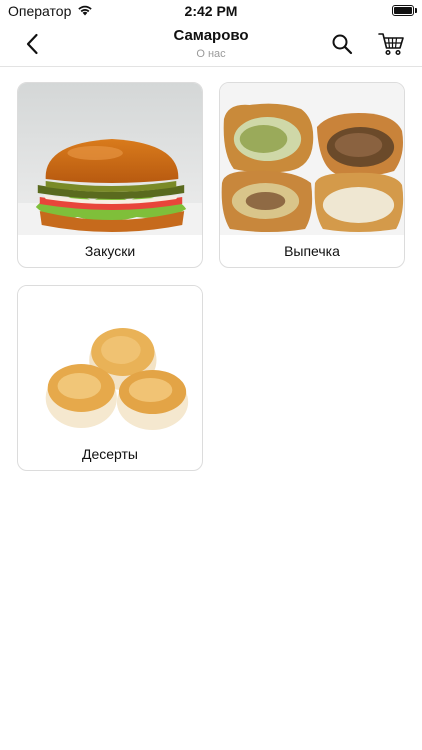  I want to click on nav-bar: Самарово О нас, so click(211, 44).